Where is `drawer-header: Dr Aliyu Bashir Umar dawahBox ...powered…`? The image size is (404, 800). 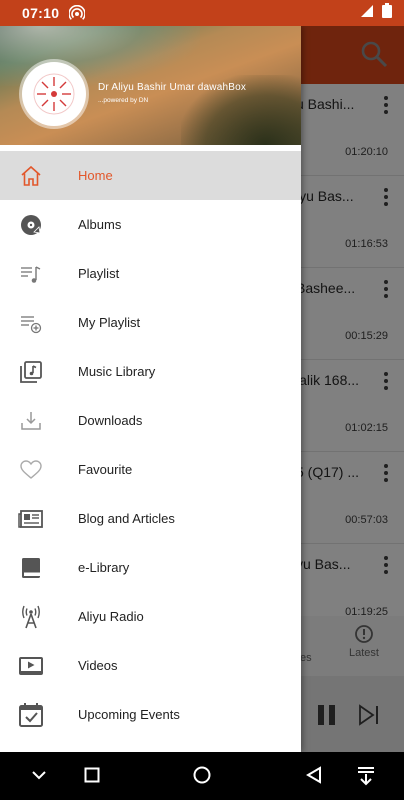
drawer-header: Dr Aliyu Bashir Umar dawahBox ...powered… is located at coordinates (150, 85).